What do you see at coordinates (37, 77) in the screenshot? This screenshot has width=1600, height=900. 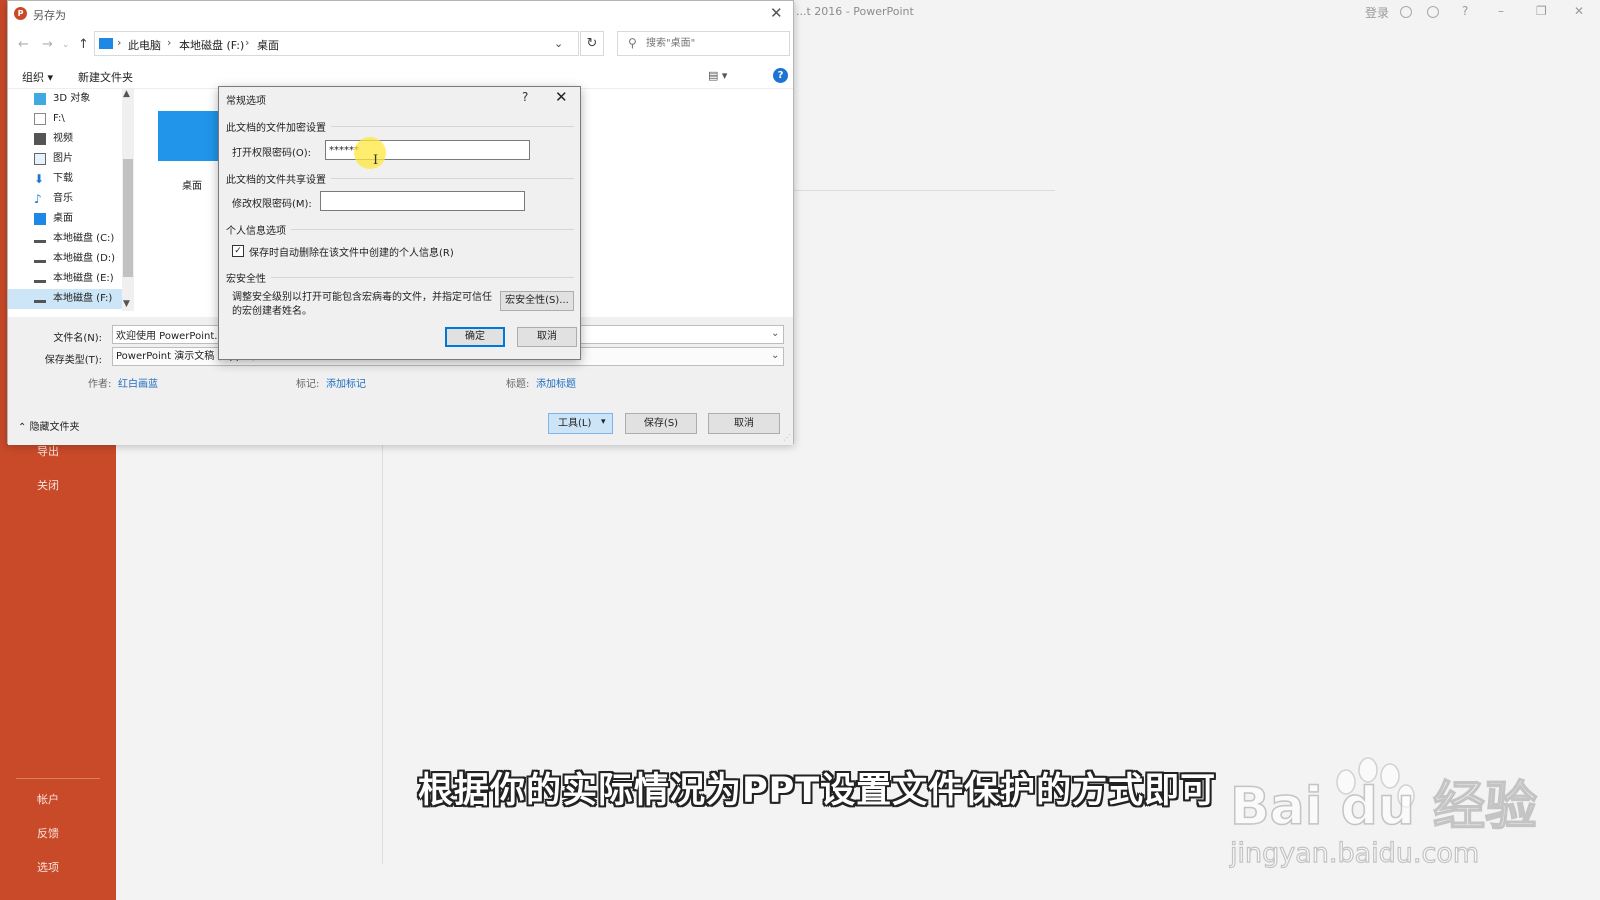 I see `organize-menu: 组织 ▾` at bounding box center [37, 77].